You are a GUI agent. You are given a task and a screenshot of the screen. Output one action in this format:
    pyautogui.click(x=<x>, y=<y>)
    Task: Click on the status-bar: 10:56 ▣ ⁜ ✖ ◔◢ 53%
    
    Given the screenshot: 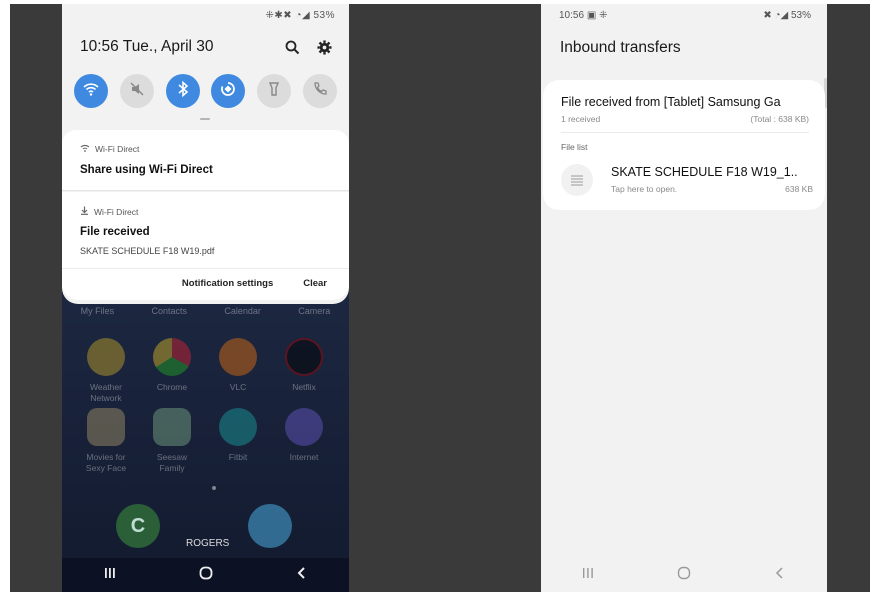 What is the action you would take?
    pyautogui.click(x=685, y=15)
    